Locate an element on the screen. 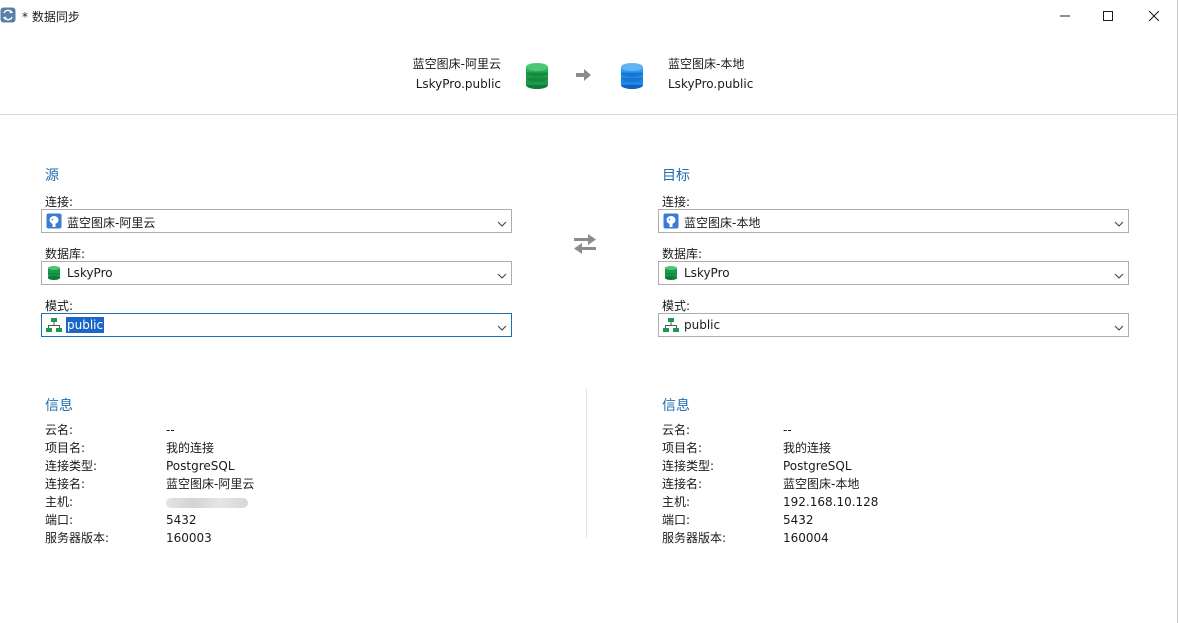  target-database-select: LskyPro is located at coordinates (893, 273).